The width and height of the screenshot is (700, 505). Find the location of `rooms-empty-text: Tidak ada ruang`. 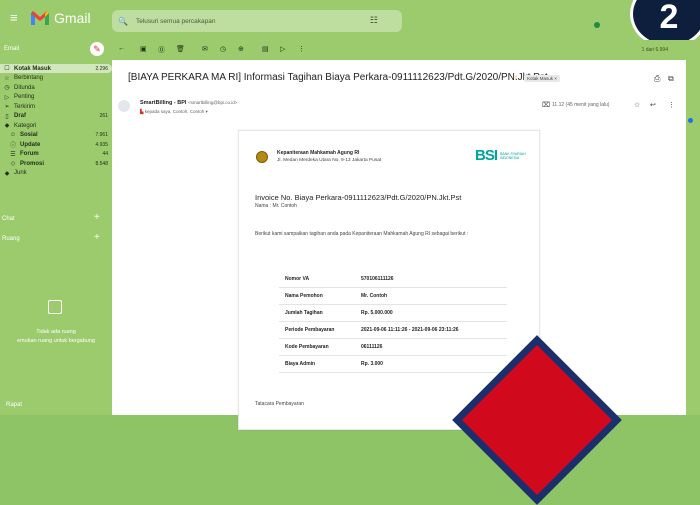

rooms-empty-text: Tidak ada ruang is located at coordinates (56, 332).